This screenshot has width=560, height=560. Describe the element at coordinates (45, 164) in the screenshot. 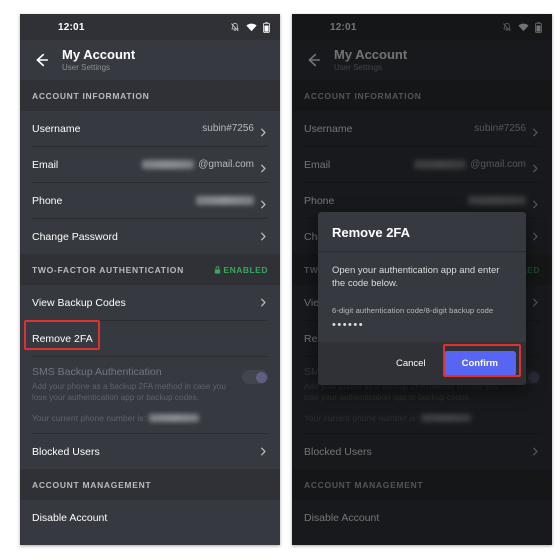

I see `row-label: Email` at that location.